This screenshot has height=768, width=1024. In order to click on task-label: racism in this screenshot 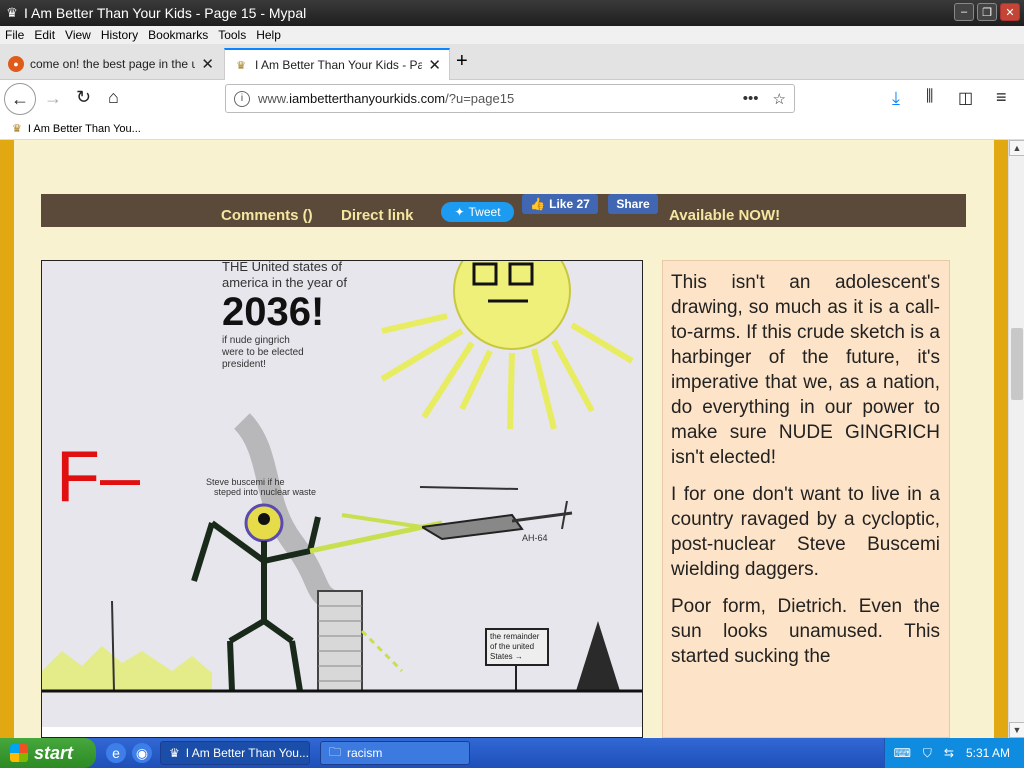, I will do `click(365, 753)`.